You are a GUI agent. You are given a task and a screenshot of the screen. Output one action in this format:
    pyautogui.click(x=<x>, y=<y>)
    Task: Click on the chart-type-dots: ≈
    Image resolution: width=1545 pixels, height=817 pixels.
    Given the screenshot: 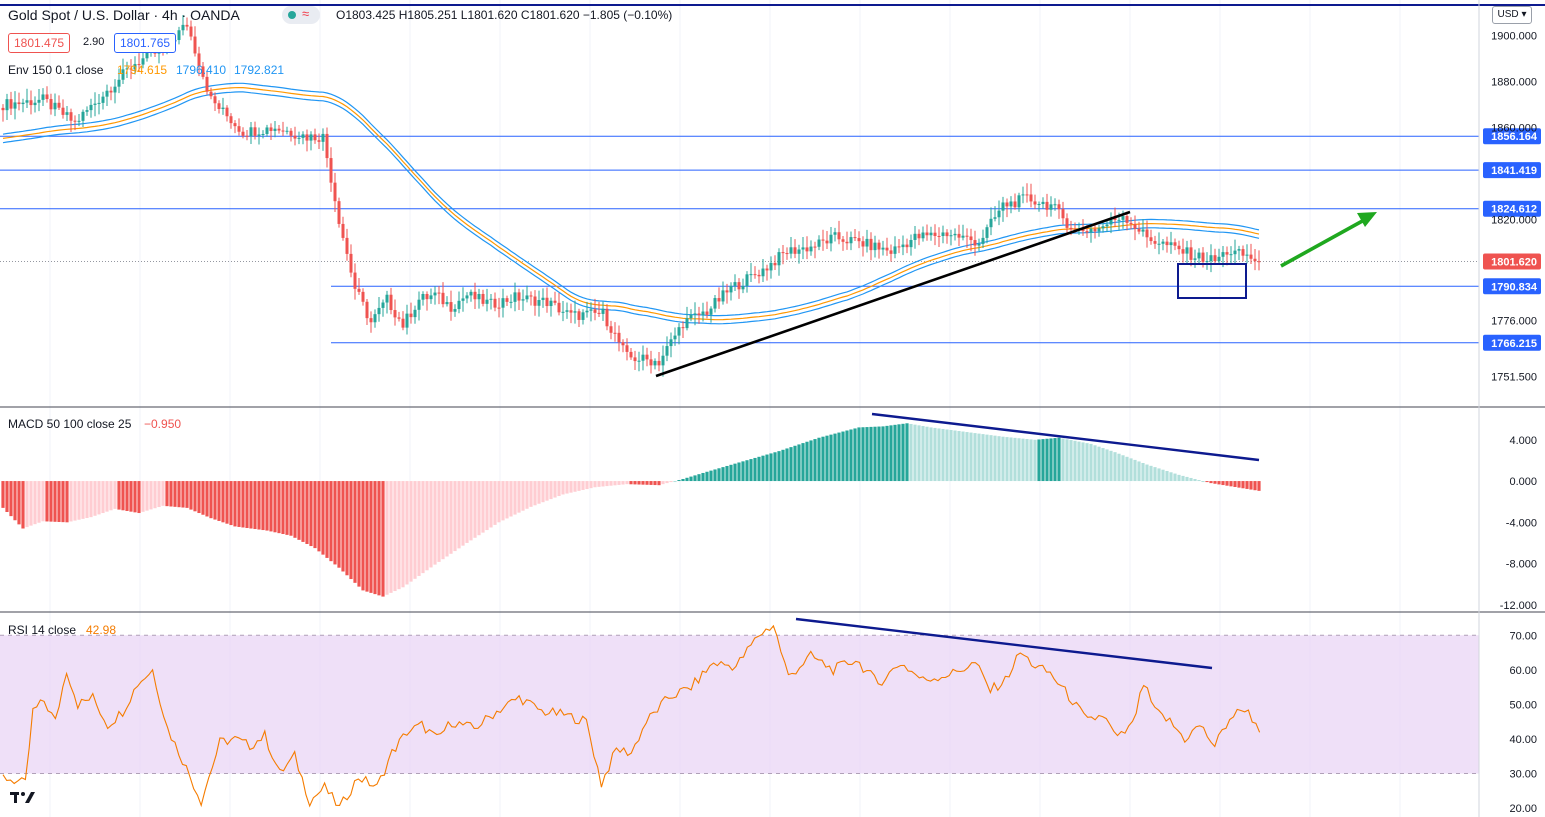 What is the action you would take?
    pyautogui.click(x=301, y=15)
    